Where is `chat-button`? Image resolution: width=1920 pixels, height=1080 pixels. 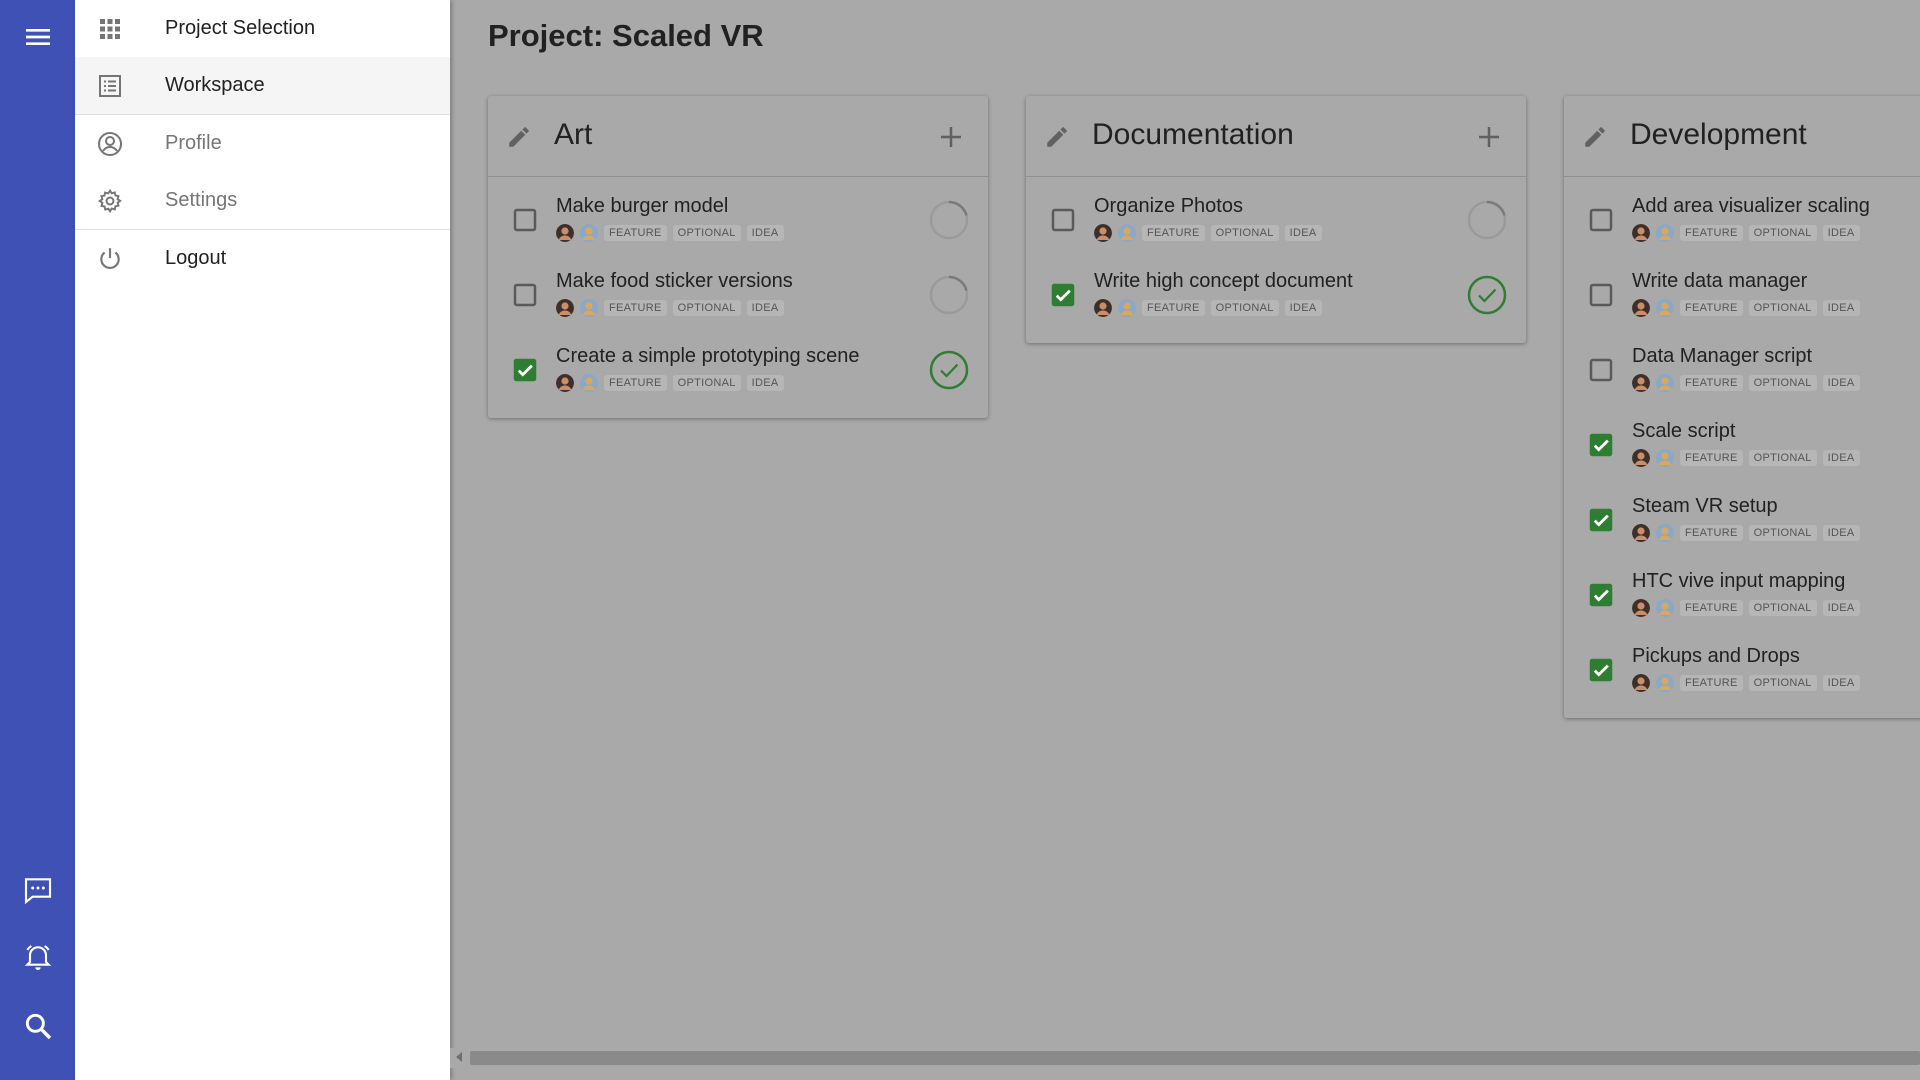
chat-button is located at coordinates (37, 890).